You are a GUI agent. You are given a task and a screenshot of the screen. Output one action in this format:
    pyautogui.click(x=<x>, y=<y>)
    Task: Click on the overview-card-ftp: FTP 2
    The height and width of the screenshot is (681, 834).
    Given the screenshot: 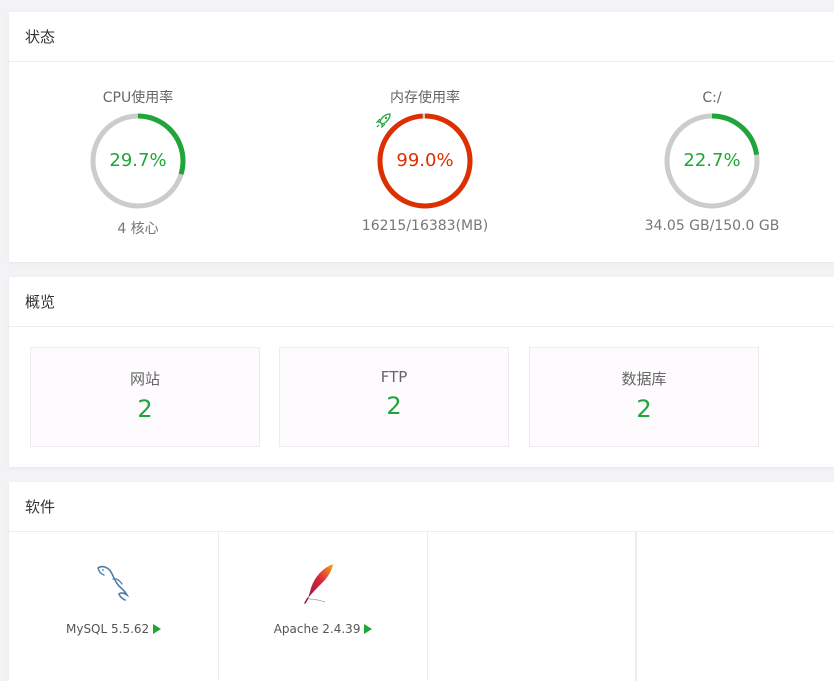 What is the action you would take?
    pyautogui.click(x=394, y=397)
    